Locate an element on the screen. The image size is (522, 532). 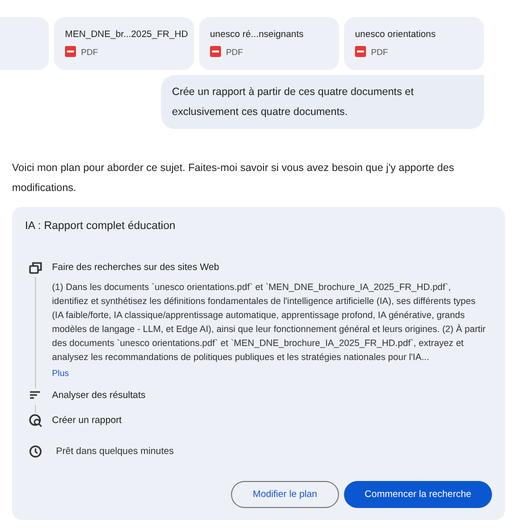
clock-icon is located at coordinates (35, 451).